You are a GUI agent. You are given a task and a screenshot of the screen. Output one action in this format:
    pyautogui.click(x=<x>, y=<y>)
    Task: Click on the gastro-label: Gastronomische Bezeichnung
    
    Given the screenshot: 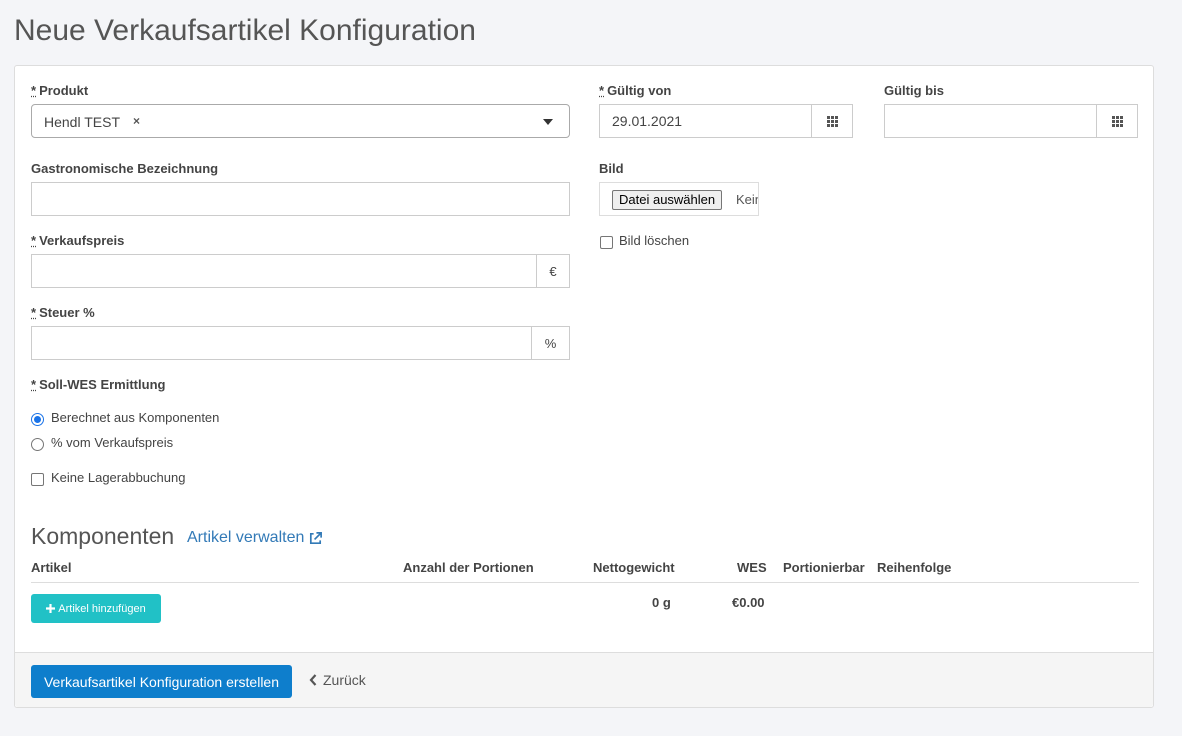 What is the action you would take?
    pyautogui.click(x=125, y=168)
    